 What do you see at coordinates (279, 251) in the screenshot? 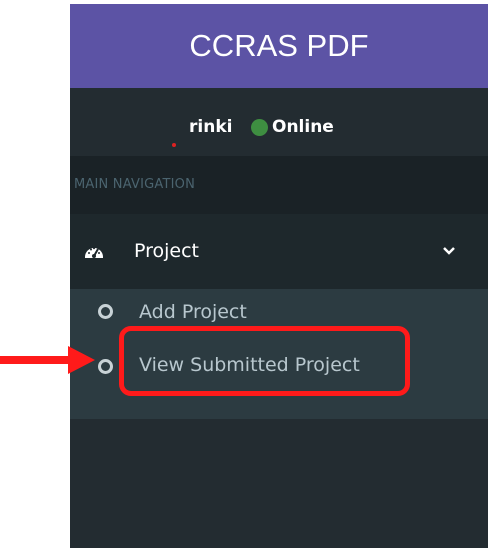
I see `sidebar-item-project: Project` at bounding box center [279, 251].